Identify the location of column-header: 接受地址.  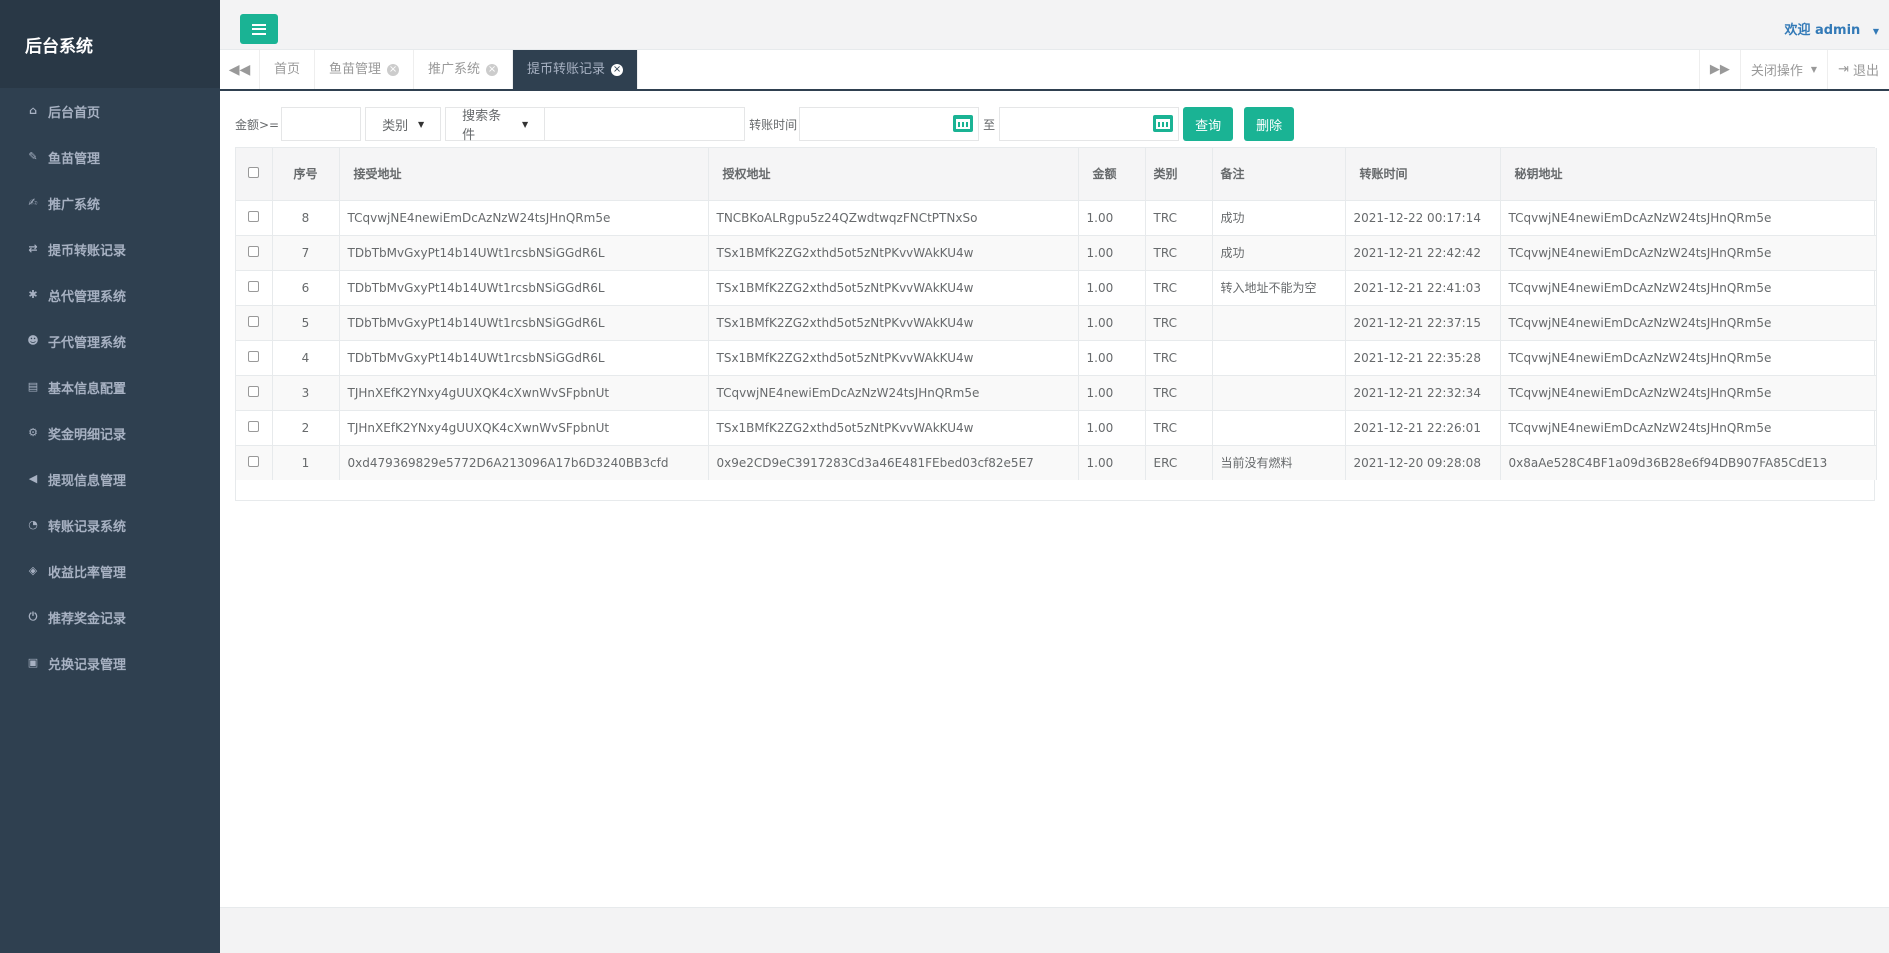
(524, 174).